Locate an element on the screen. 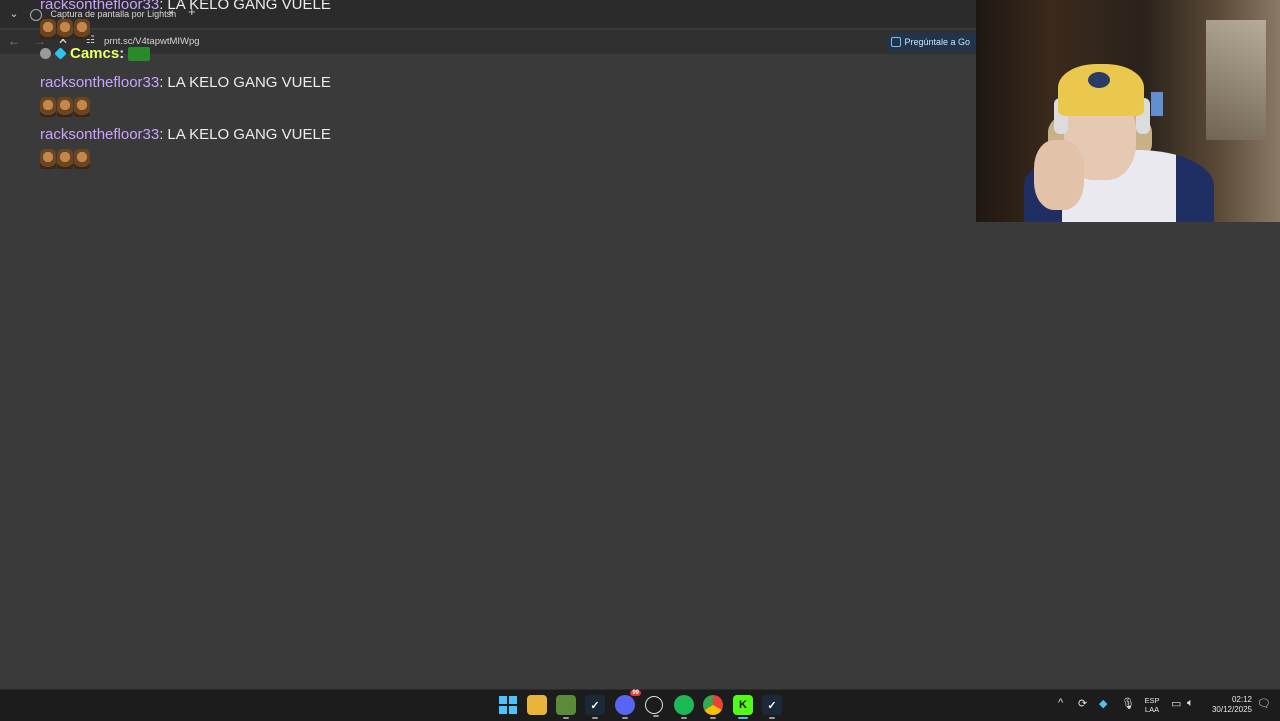 The width and height of the screenshot is (1280, 721). green-emote-icon is located at coordinates (139, 53).